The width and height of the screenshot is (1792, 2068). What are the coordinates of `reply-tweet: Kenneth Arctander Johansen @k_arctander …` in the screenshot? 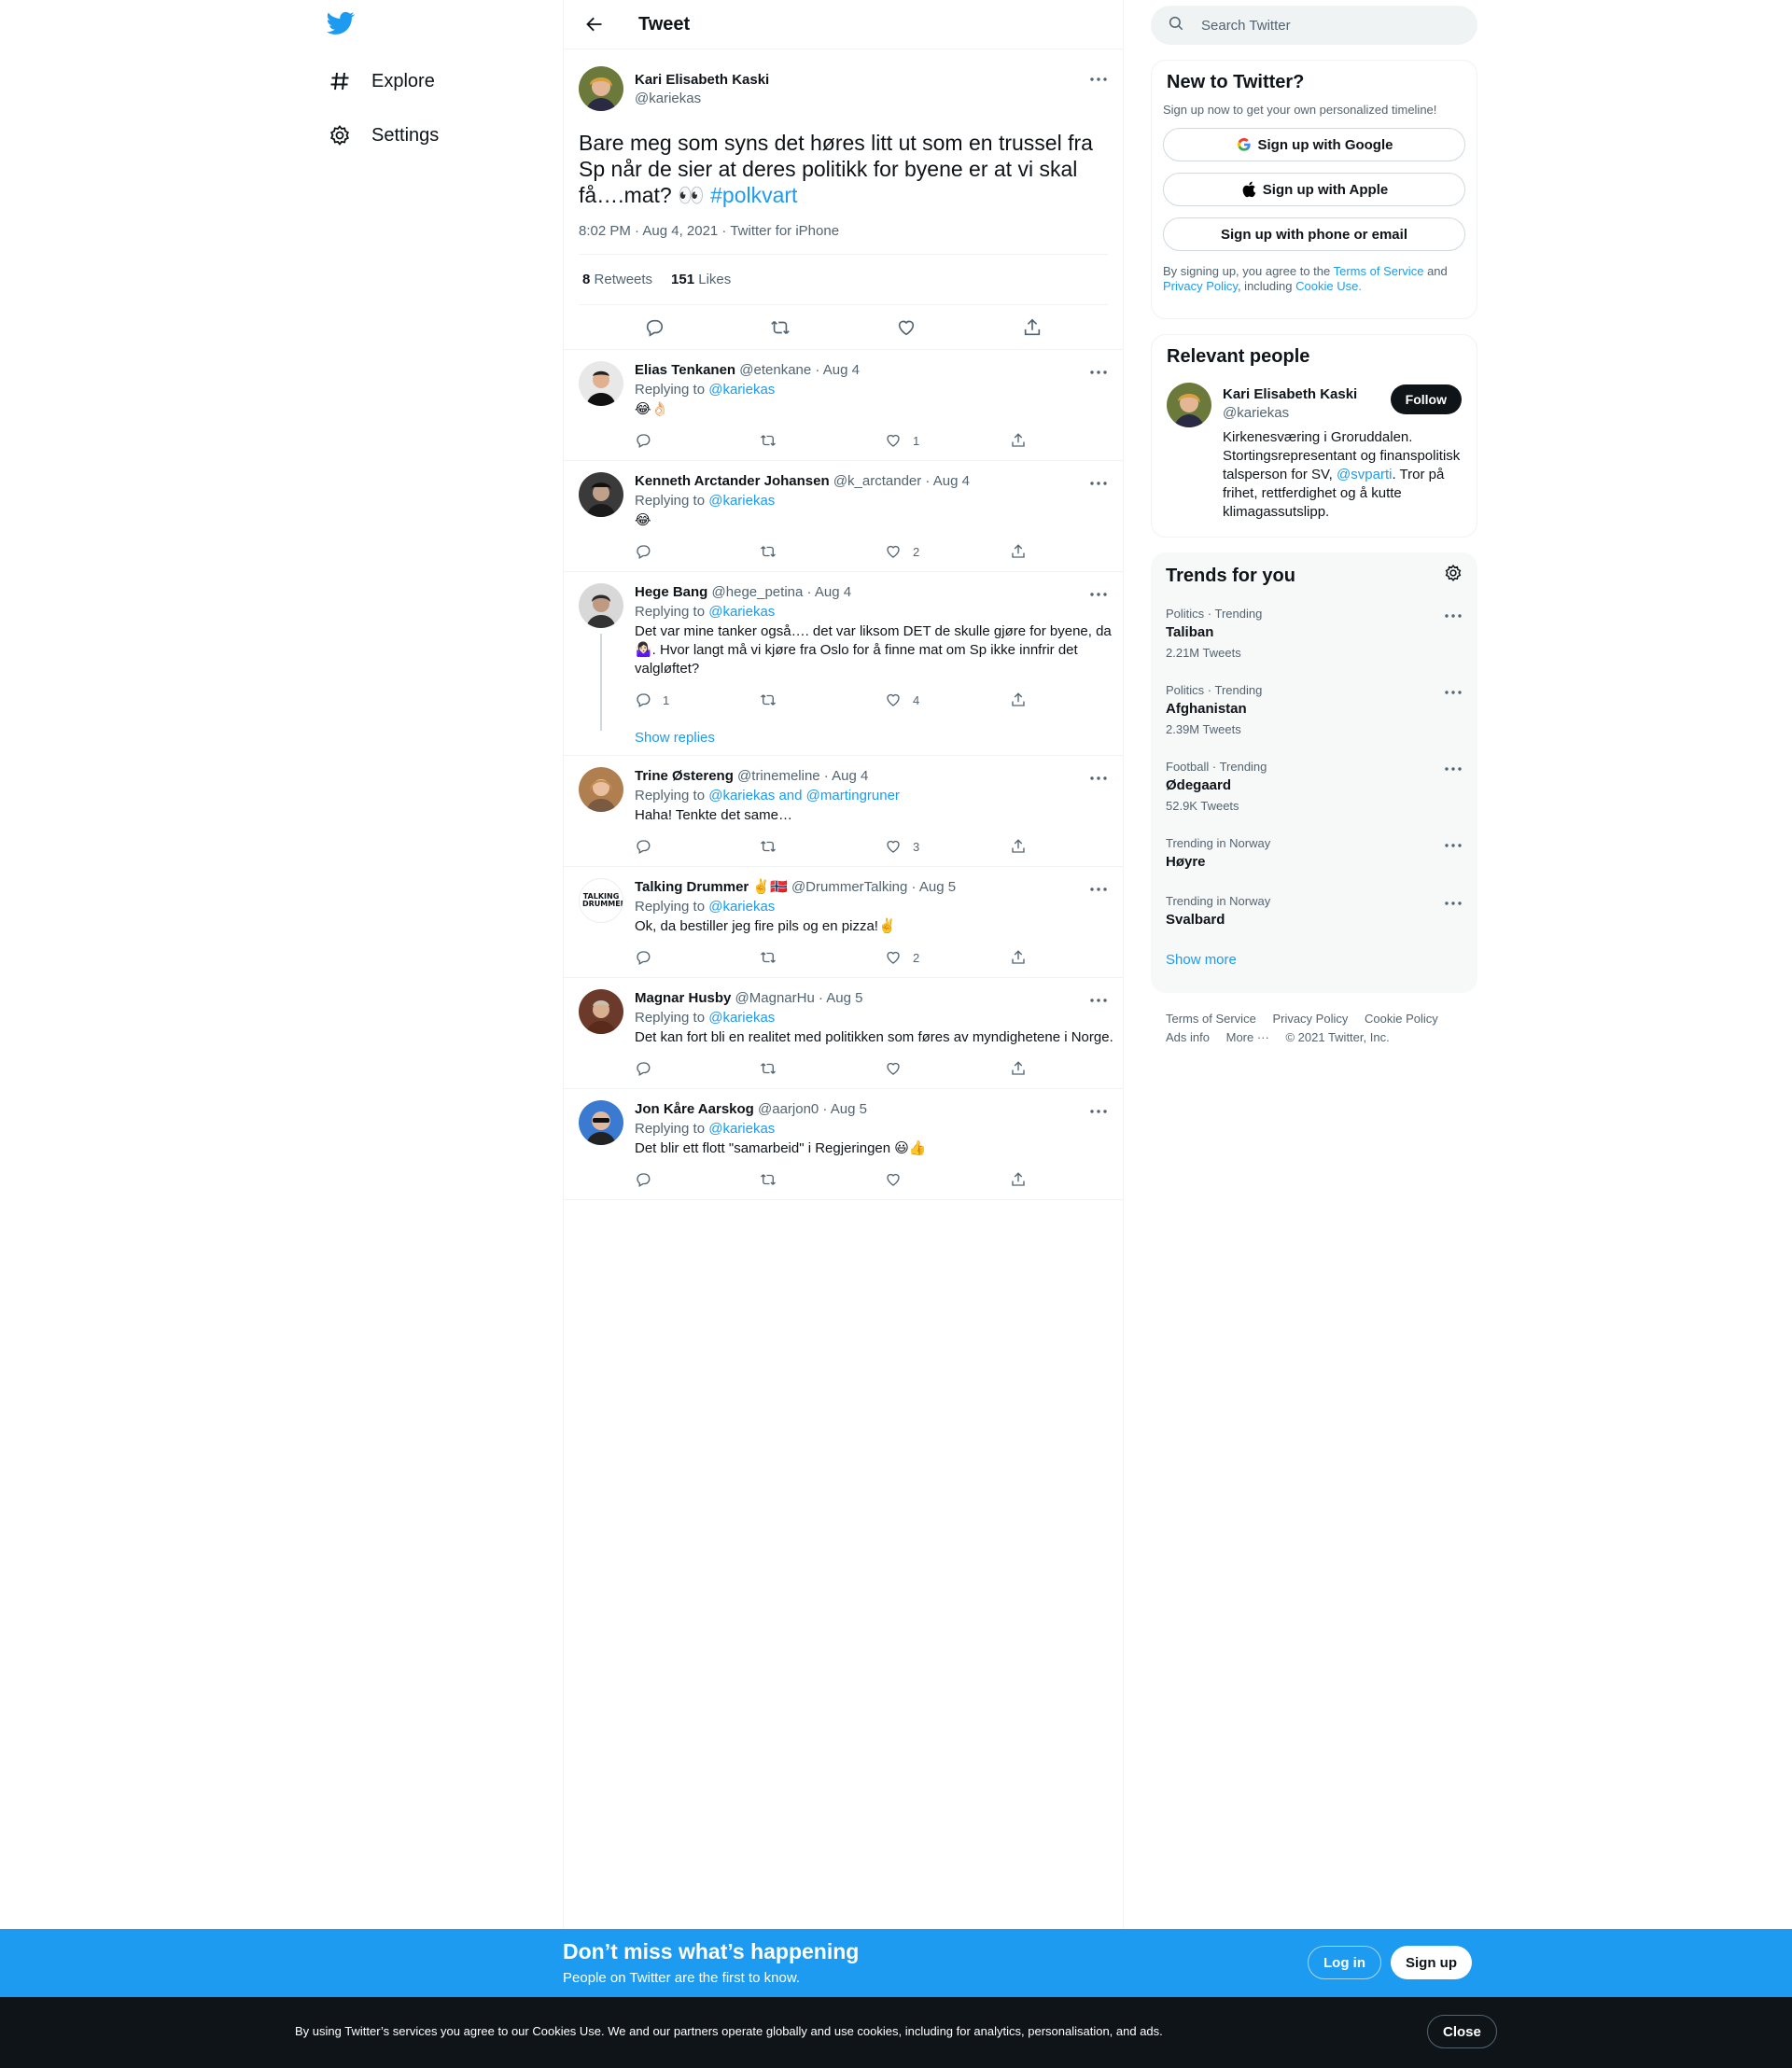 It's located at (843, 516).